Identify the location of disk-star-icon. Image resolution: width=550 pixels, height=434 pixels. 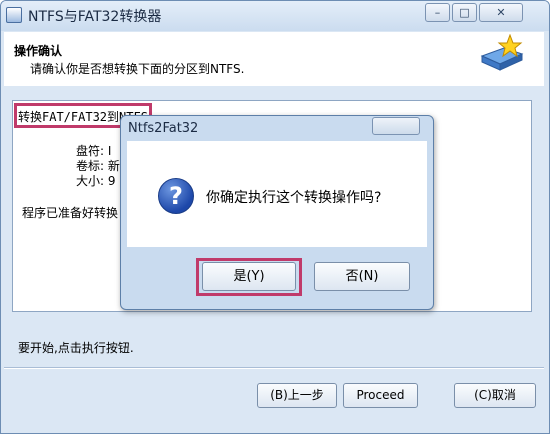
(502, 52).